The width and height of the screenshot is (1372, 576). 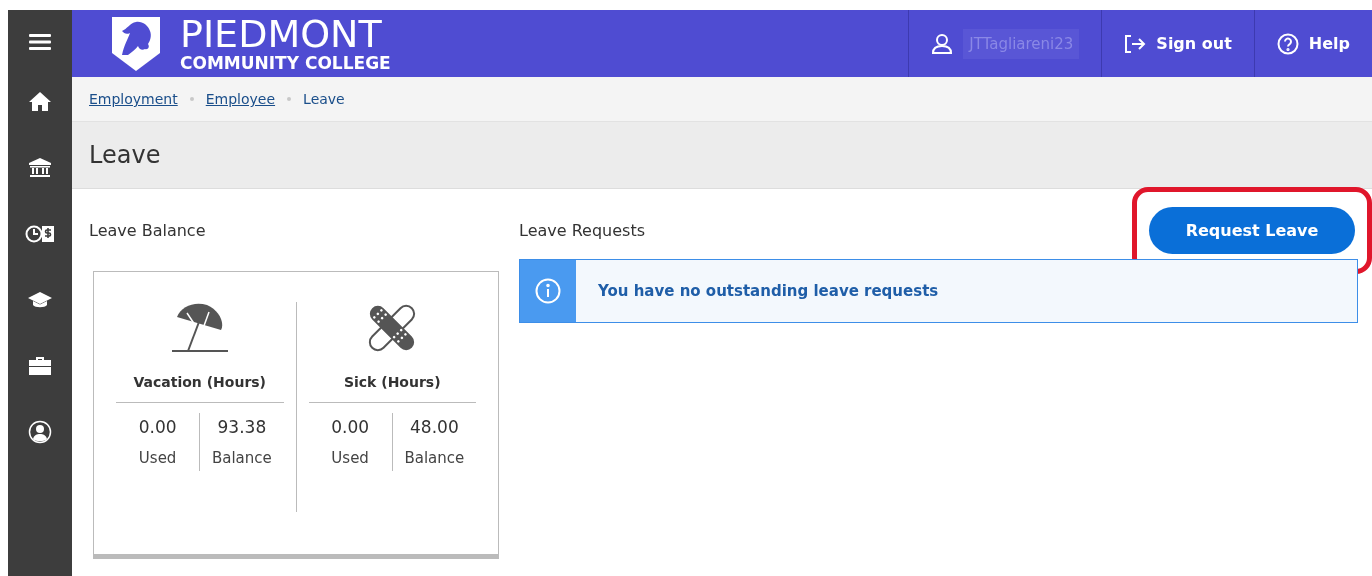 I want to click on request-leave-button: Request Leave, so click(x=1252, y=230).